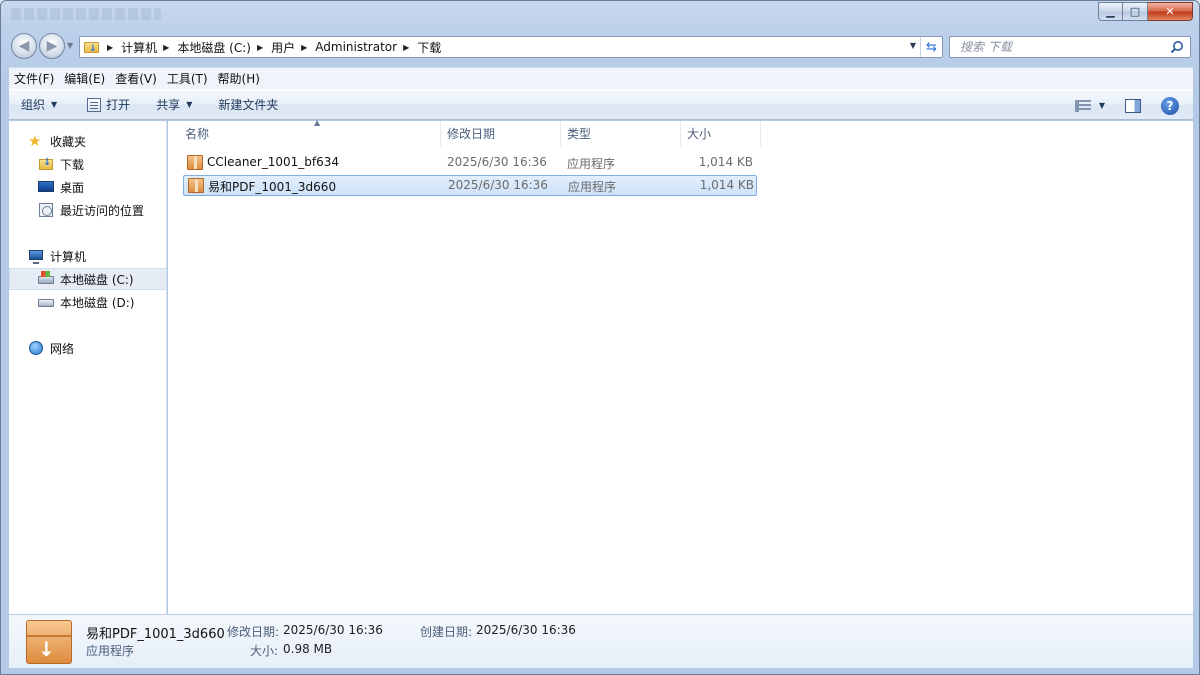 The image size is (1200, 675). Describe the element at coordinates (699, 134) in the screenshot. I see `column-label: 大小` at that location.